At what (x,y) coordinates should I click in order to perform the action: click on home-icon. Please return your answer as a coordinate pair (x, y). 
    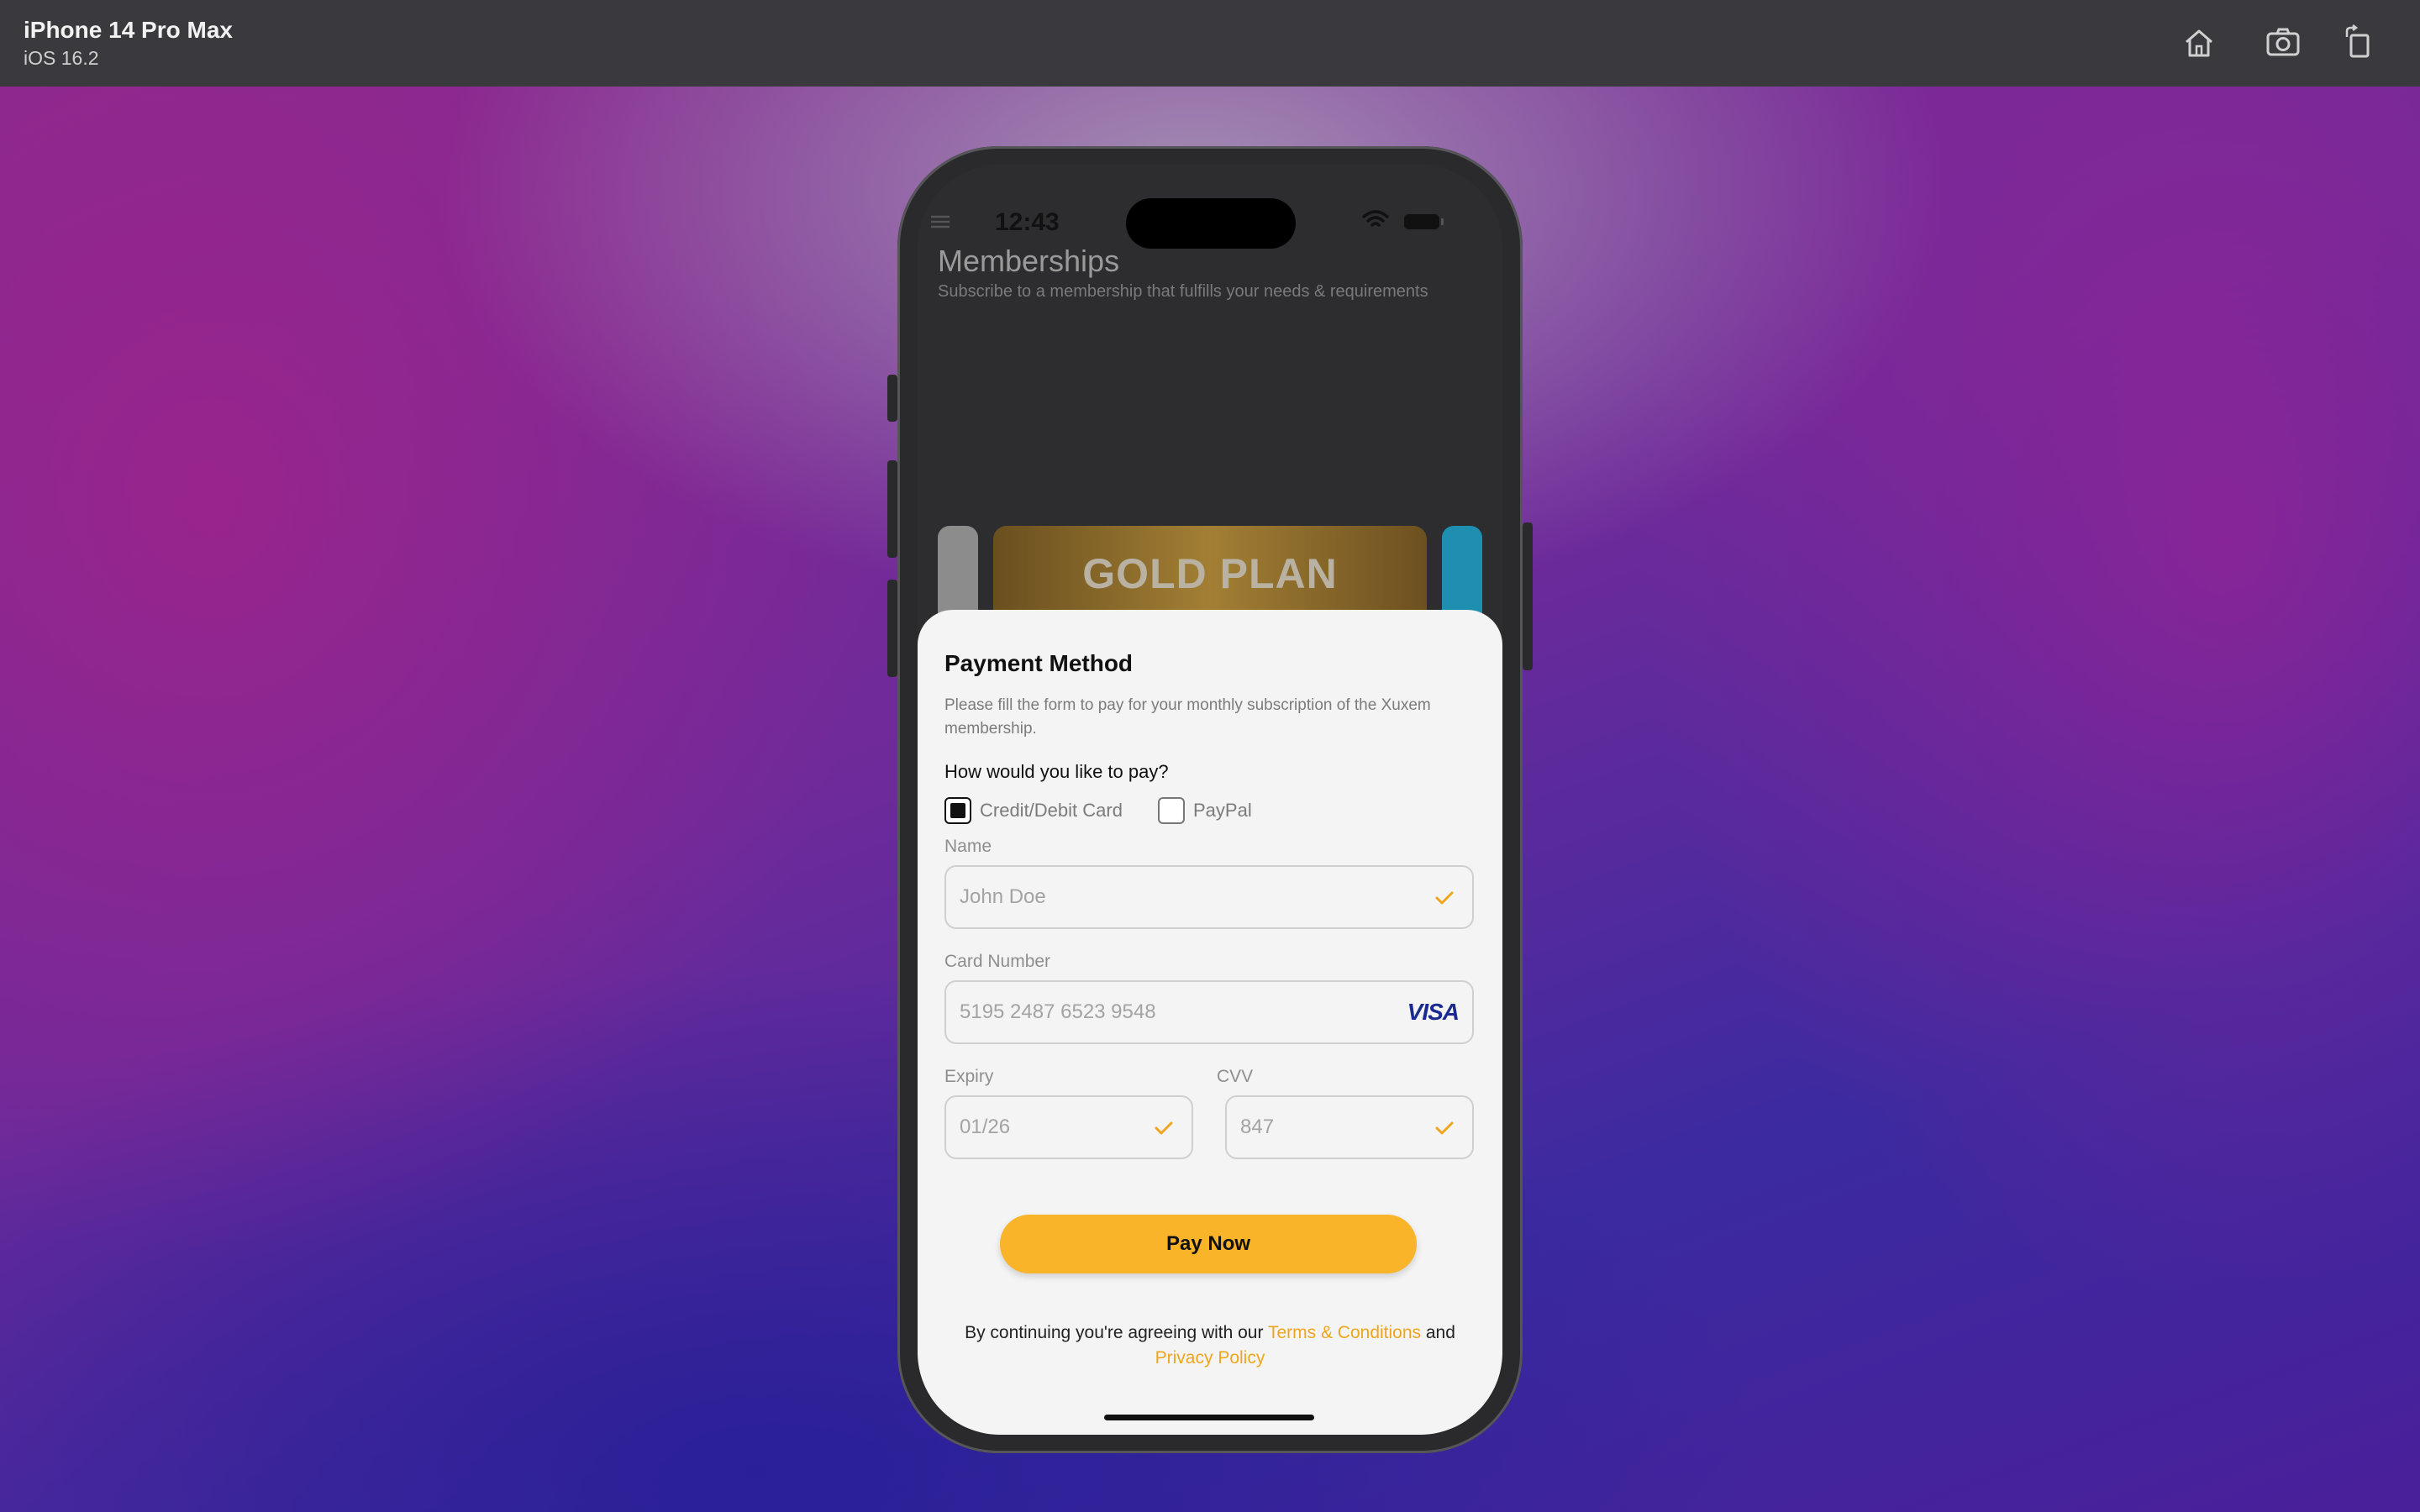
    Looking at the image, I should click on (2199, 43).